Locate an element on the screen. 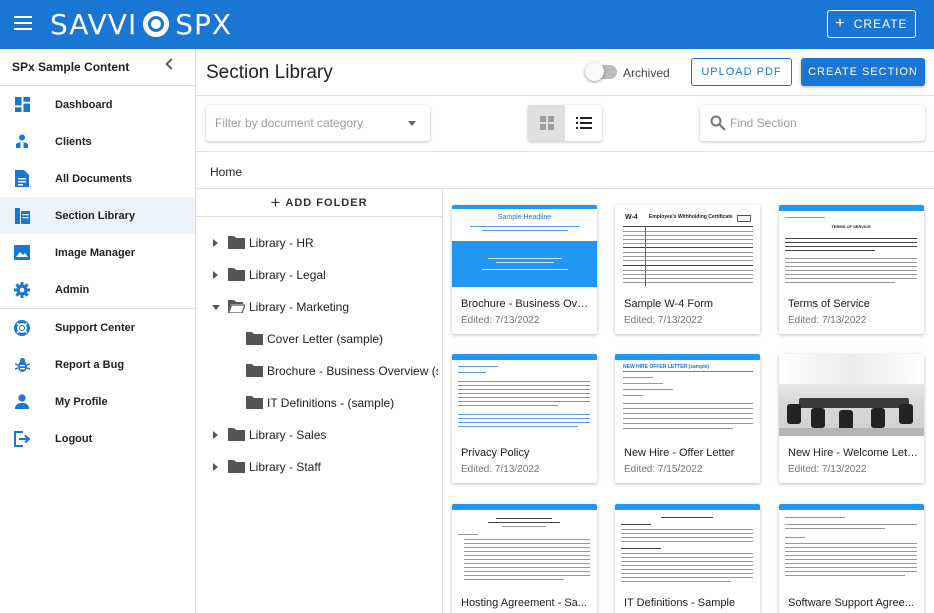 This screenshot has height=613, width=934. add-folder-button: + ADD FOLDER is located at coordinates (319, 203).